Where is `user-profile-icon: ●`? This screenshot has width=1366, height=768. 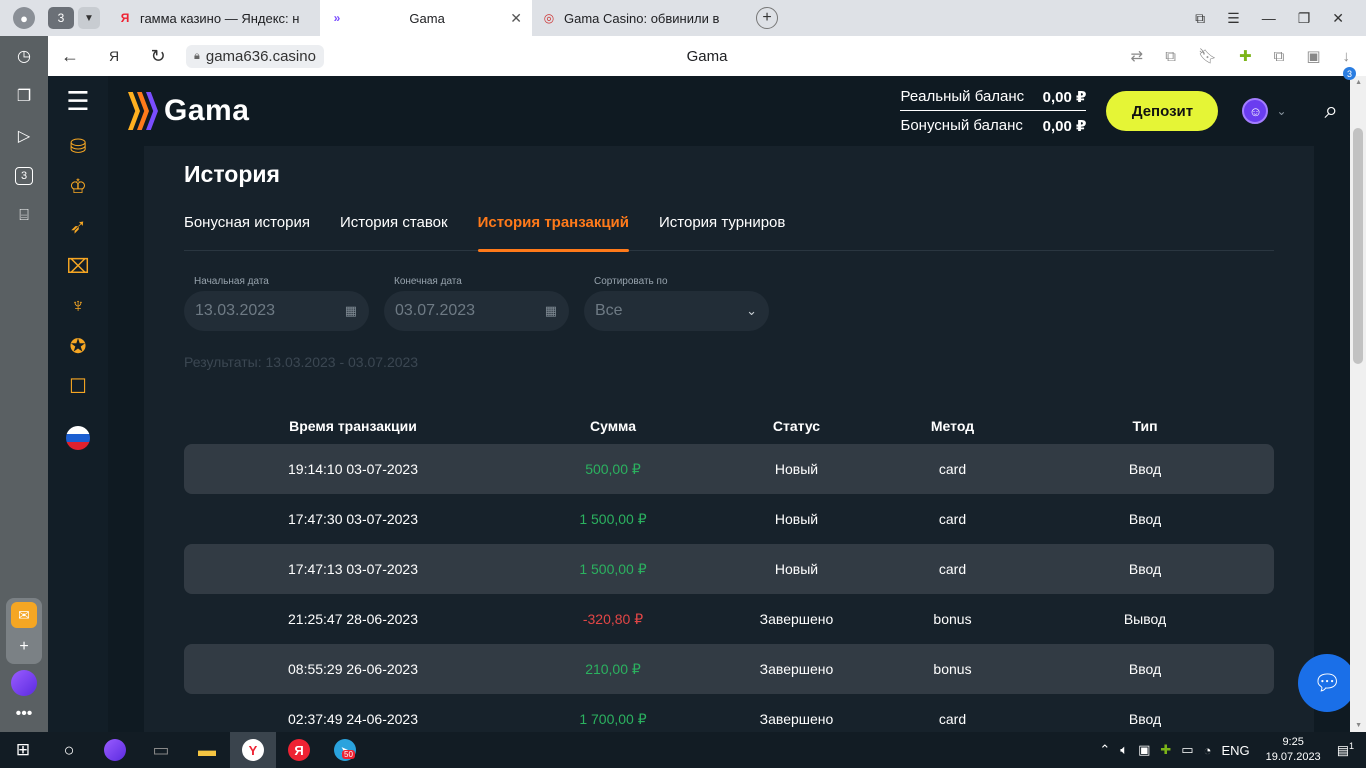 user-profile-icon: ● is located at coordinates (24, 18).